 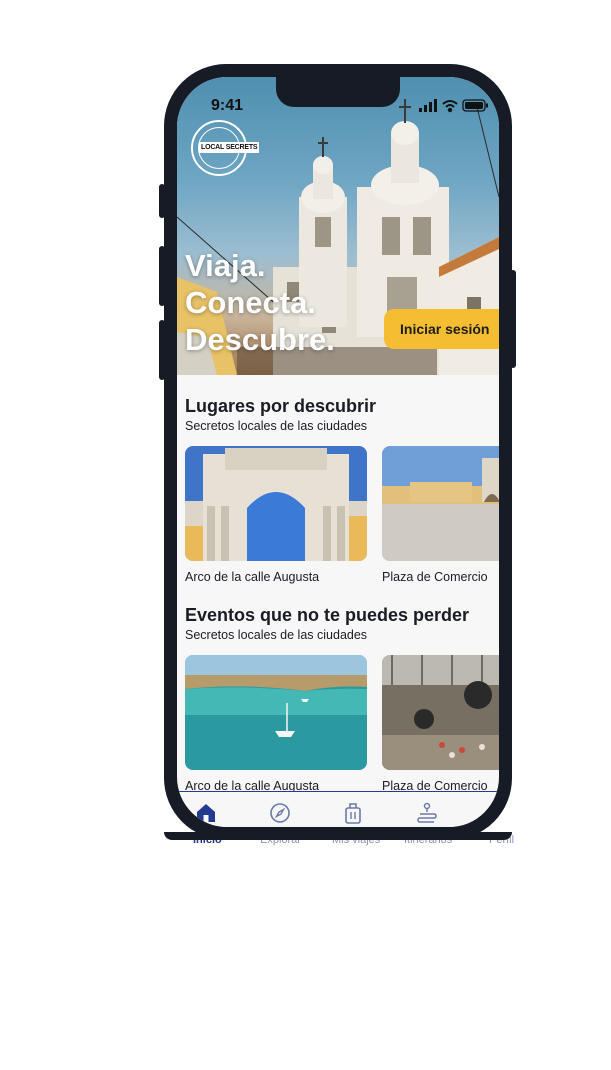 What do you see at coordinates (338, 92) in the screenshot?
I see `notch` at bounding box center [338, 92].